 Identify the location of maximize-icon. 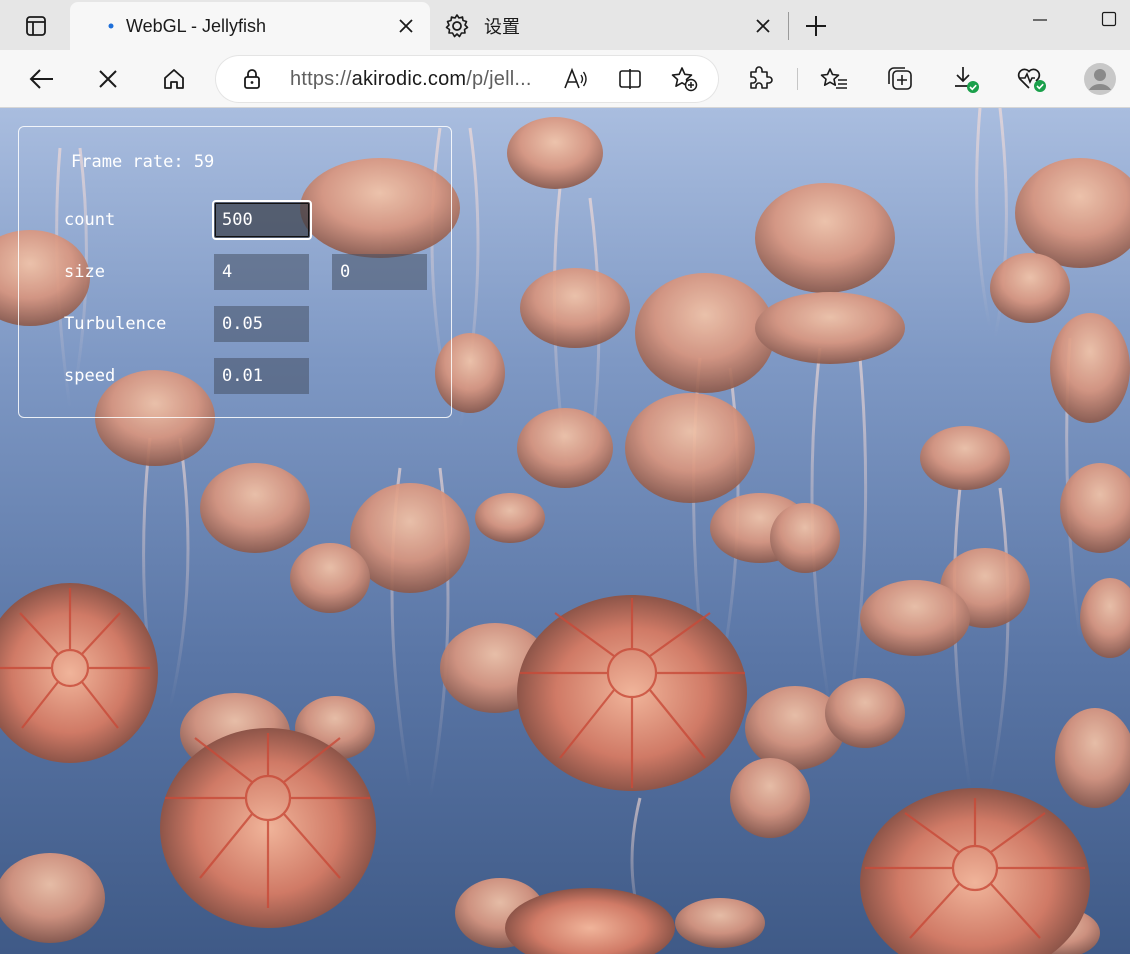
(1109, 19).